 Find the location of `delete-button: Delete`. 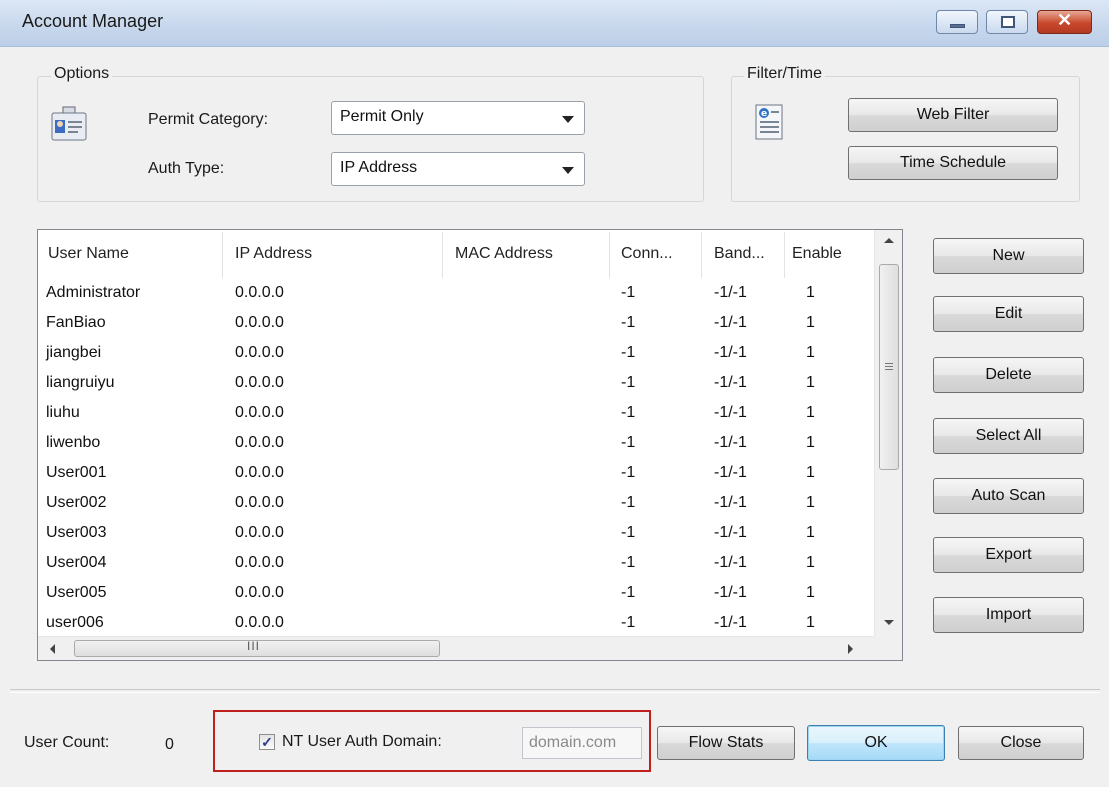

delete-button: Delete is located at coordinates (1008, 375).